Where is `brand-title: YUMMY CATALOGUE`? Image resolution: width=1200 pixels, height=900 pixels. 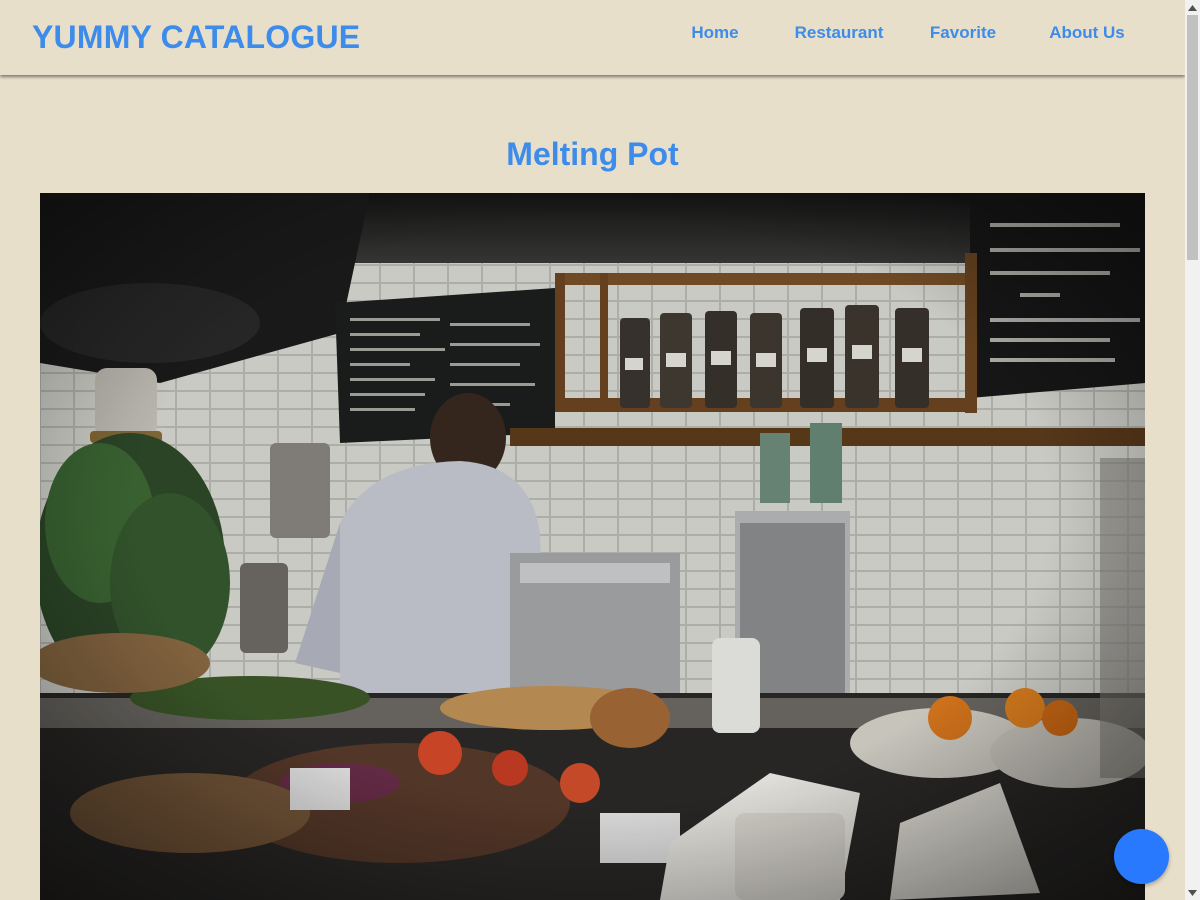 brand-title: YUMMY CATALOGUE is located at coordinates (196, 37).